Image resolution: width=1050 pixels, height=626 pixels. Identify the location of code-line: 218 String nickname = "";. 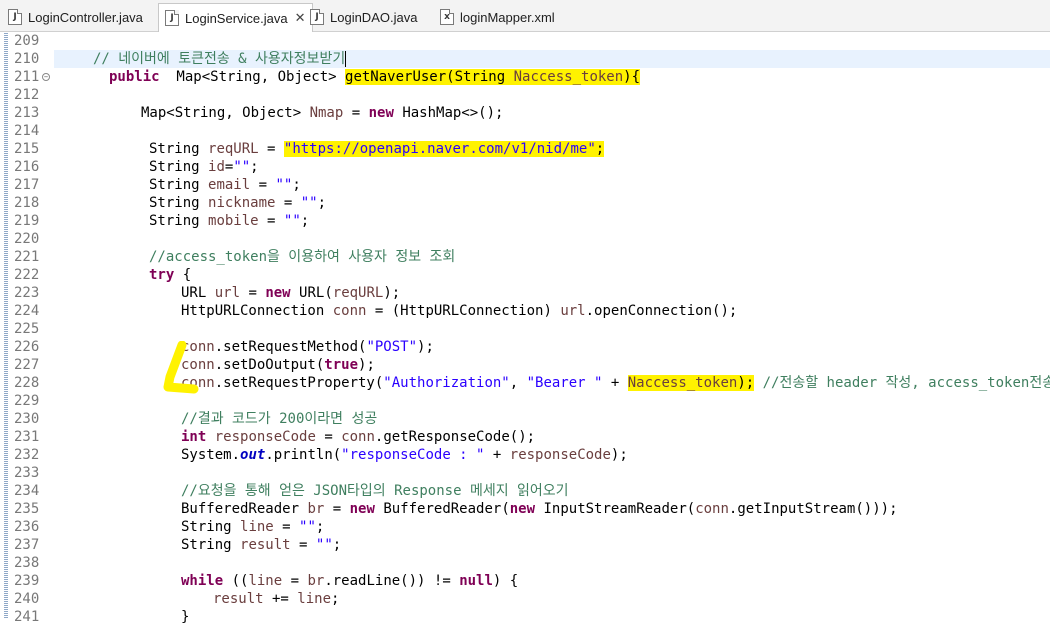
(170, 203).